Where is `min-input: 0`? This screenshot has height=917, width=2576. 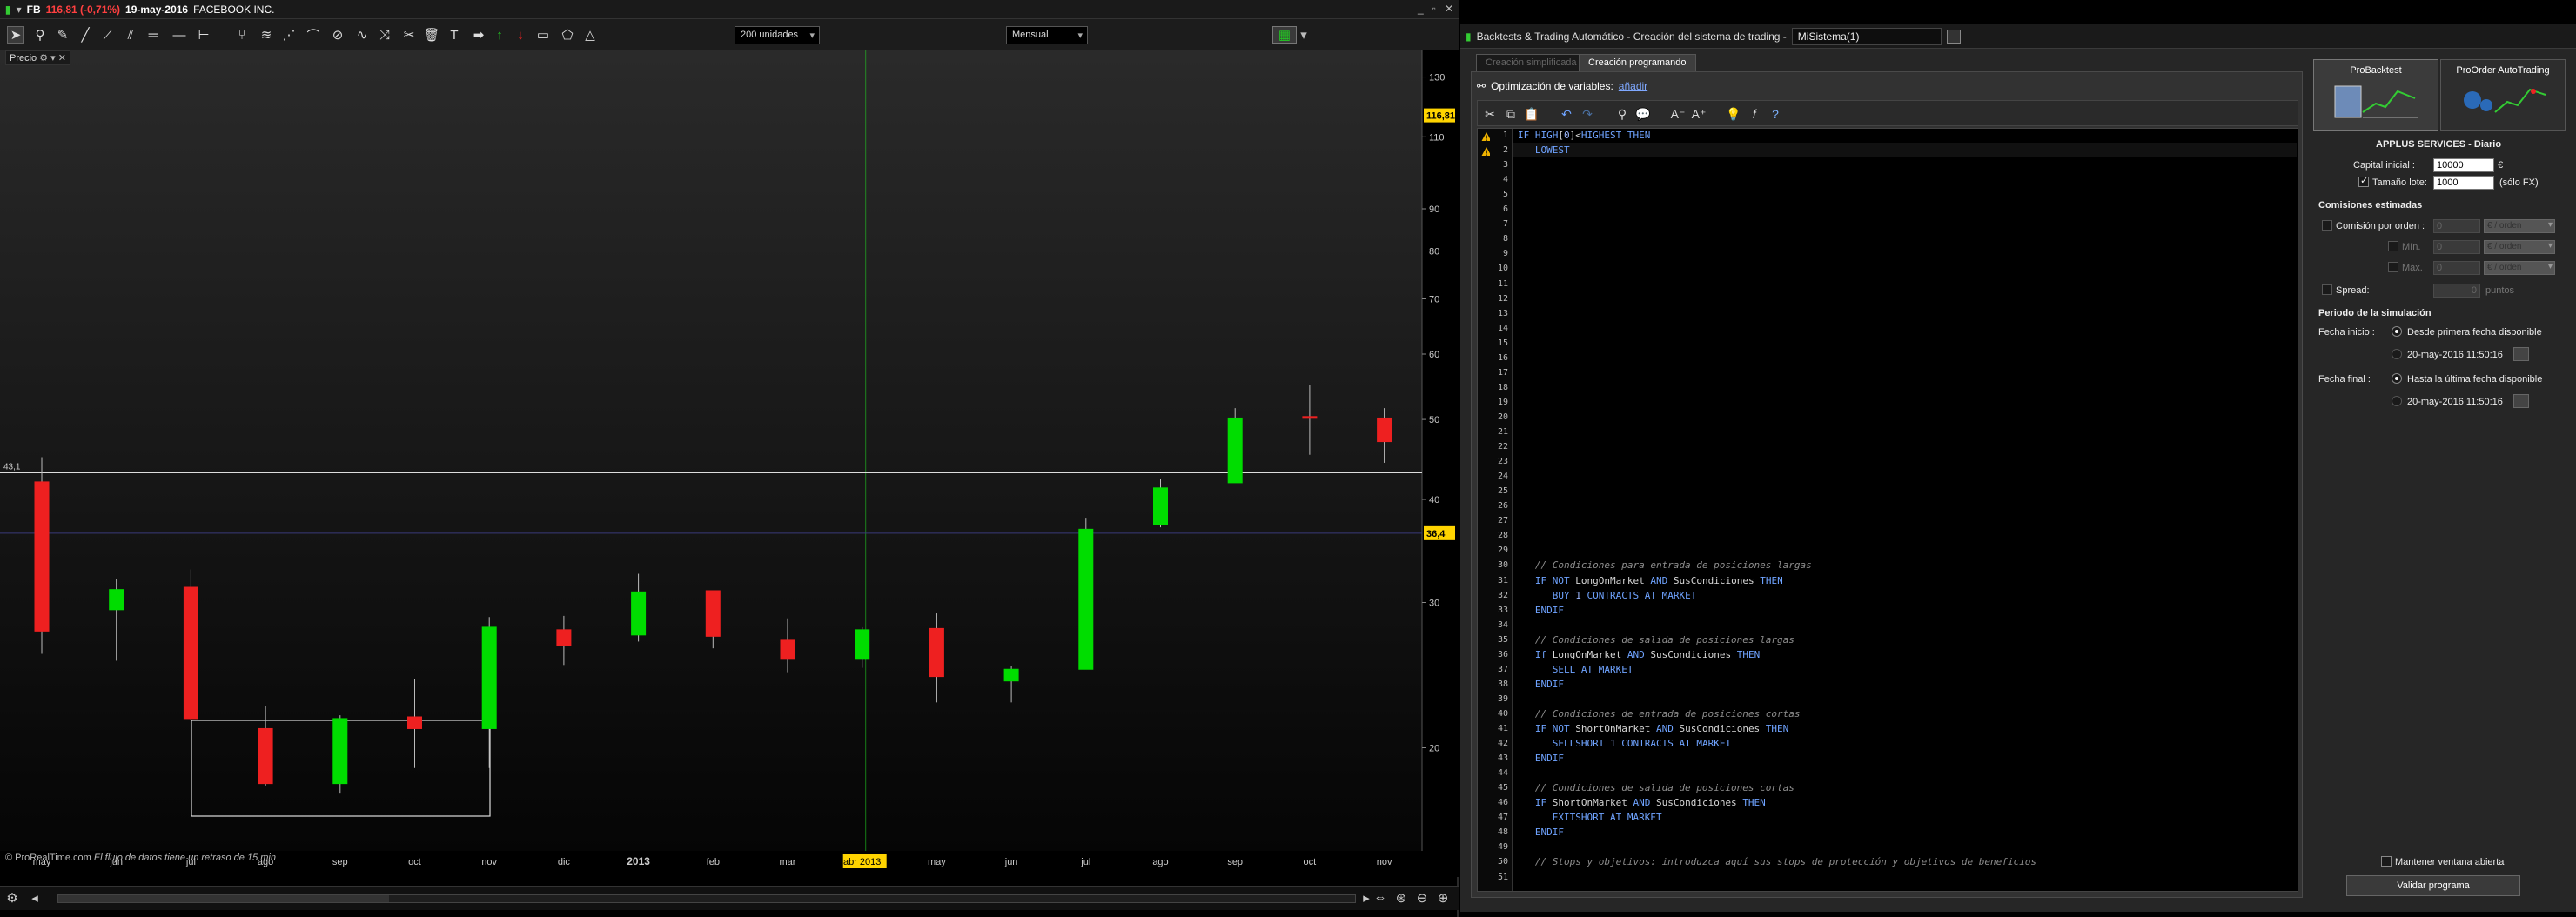
min-input: 0 is located at coordinates (2456, 247).